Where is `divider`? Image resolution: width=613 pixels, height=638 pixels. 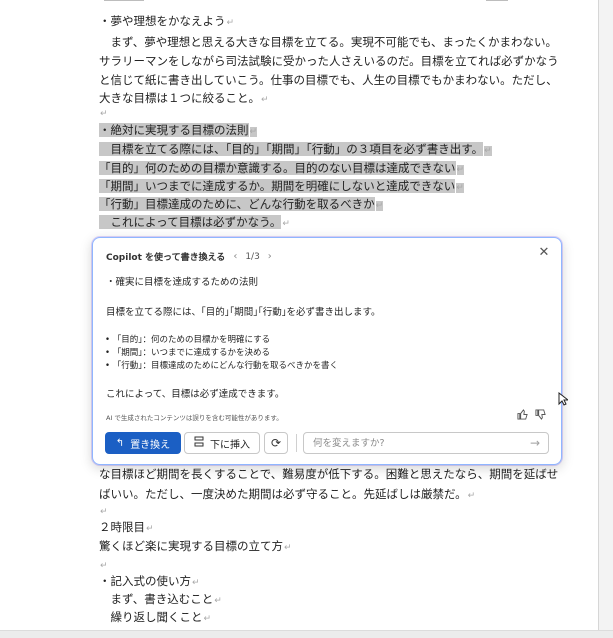 divider is located at coordinates (296, 443).